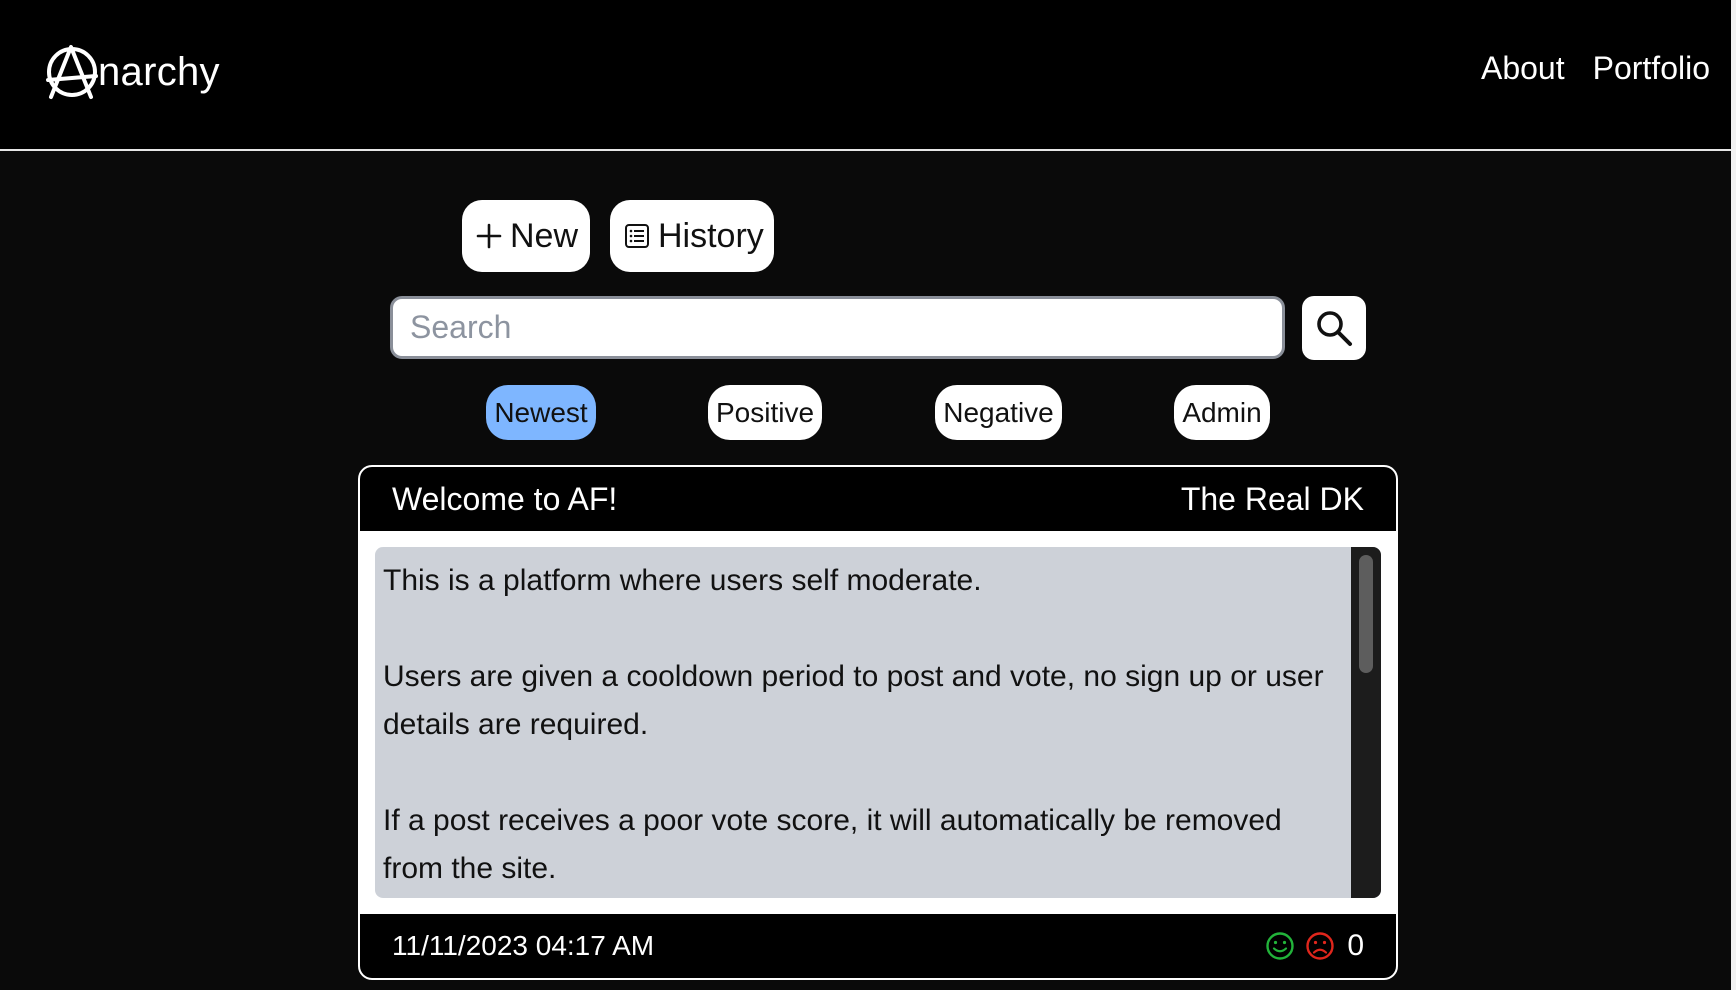 The width and height of the screenshot is (1736, 990). Describe the element at coordinates (1355, 945) in the screenshot. I see `vote-score: 0` at that location.